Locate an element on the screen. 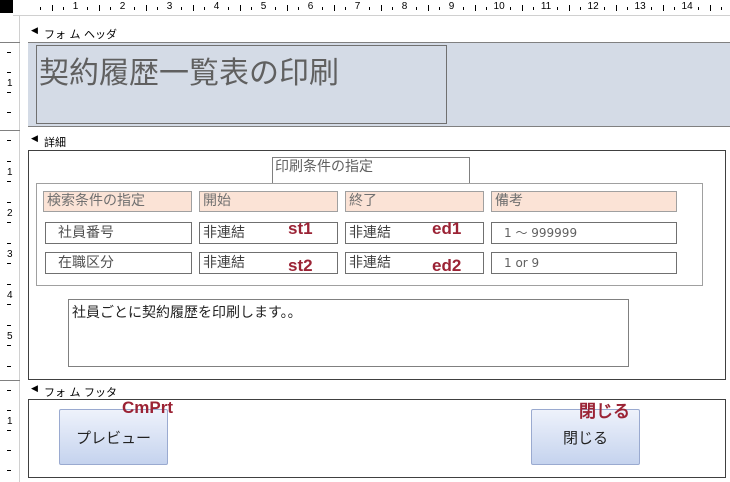 The height and width of the screenshot is (482, 730). row-label-employment-status: 在職区分 is located at coordinates (118, 263).